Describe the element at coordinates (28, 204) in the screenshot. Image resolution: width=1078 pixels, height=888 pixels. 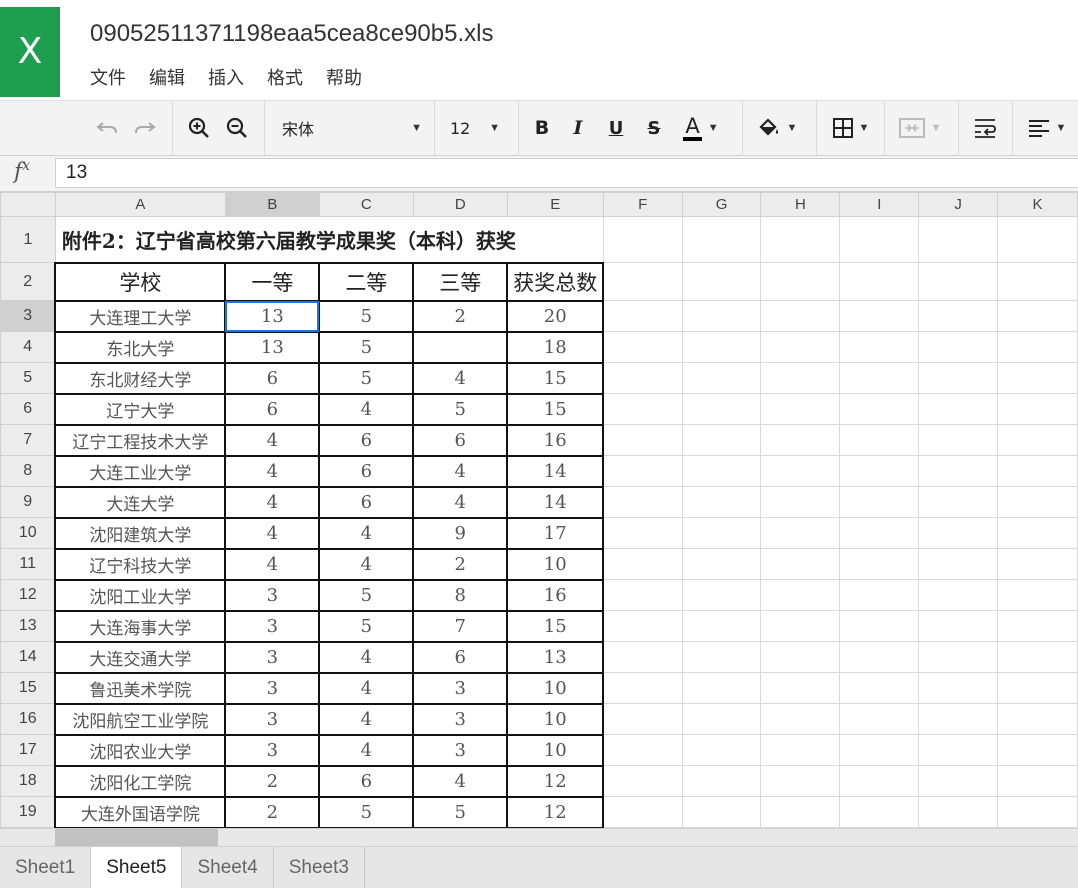
I see `select-all-corner` at that location.